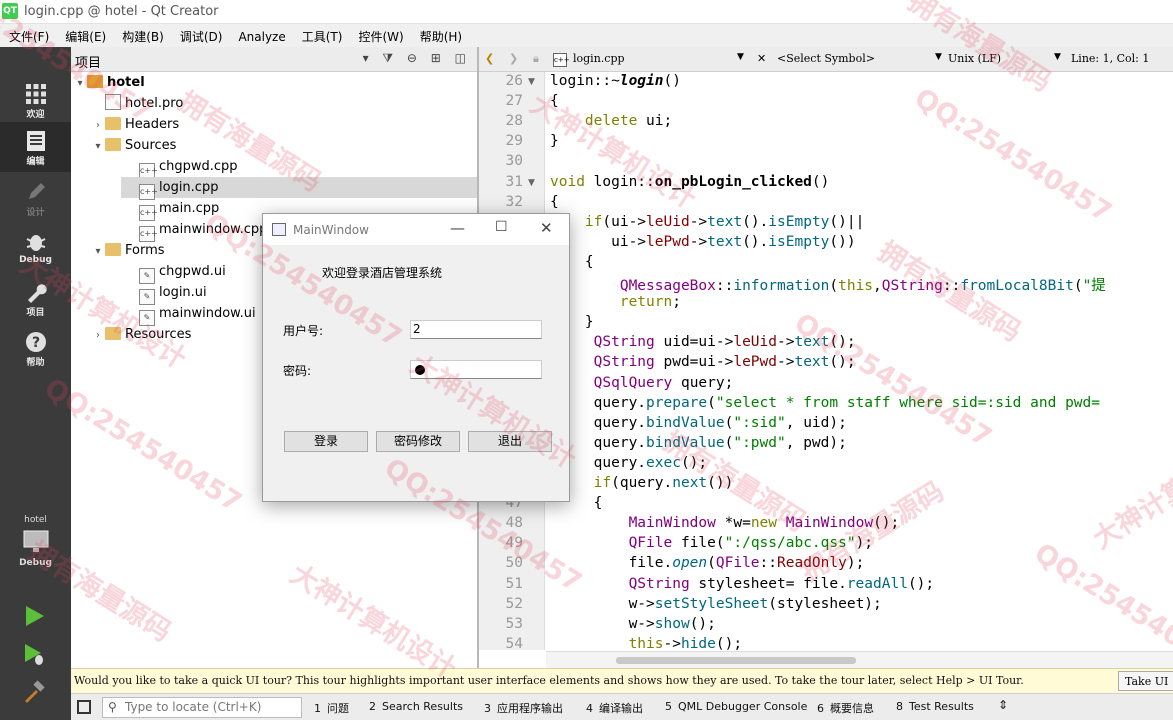 The width and height of the screenshot is (1173, 720). What do you see at coordinates (938, 57) in the screenshot?
I see `symbol-dropdown-icon: ▼` at bounding box center [938, 57].